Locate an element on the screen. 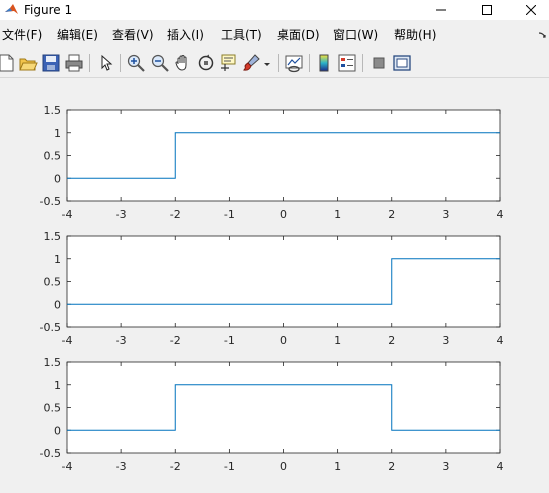 The width and height of the screenshot is (549, 493). zoom-out-button is located at coordinates (160, 63).